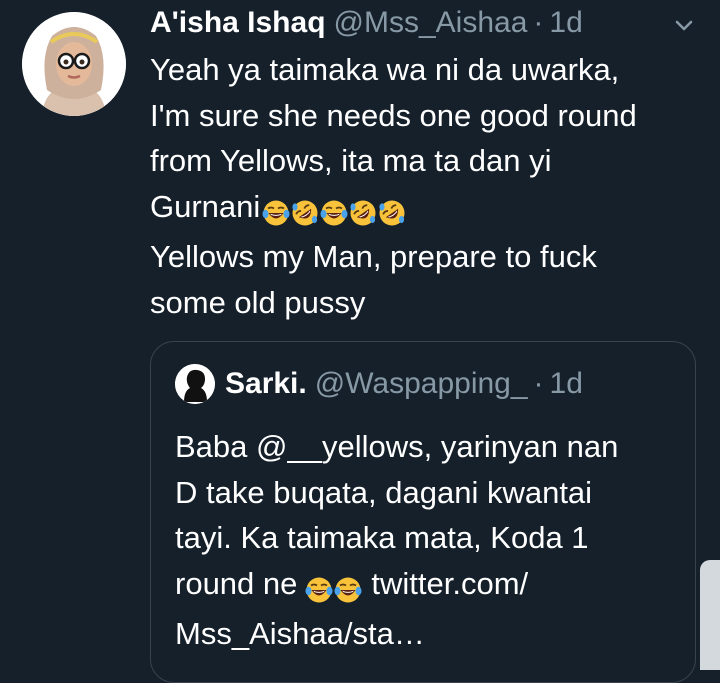 Image resolution: width=720 pixels, height=683 pixels. What do you see at coordinates (421, 384) in the screenshot?
I see `quoted-author-handle: @Waspapping_` at bounding box center [421, 384].